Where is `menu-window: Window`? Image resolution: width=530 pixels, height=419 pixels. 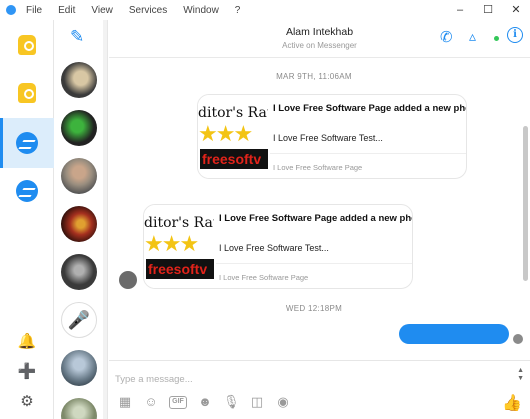
menu-window: Window is located at coordinates (201, 10).